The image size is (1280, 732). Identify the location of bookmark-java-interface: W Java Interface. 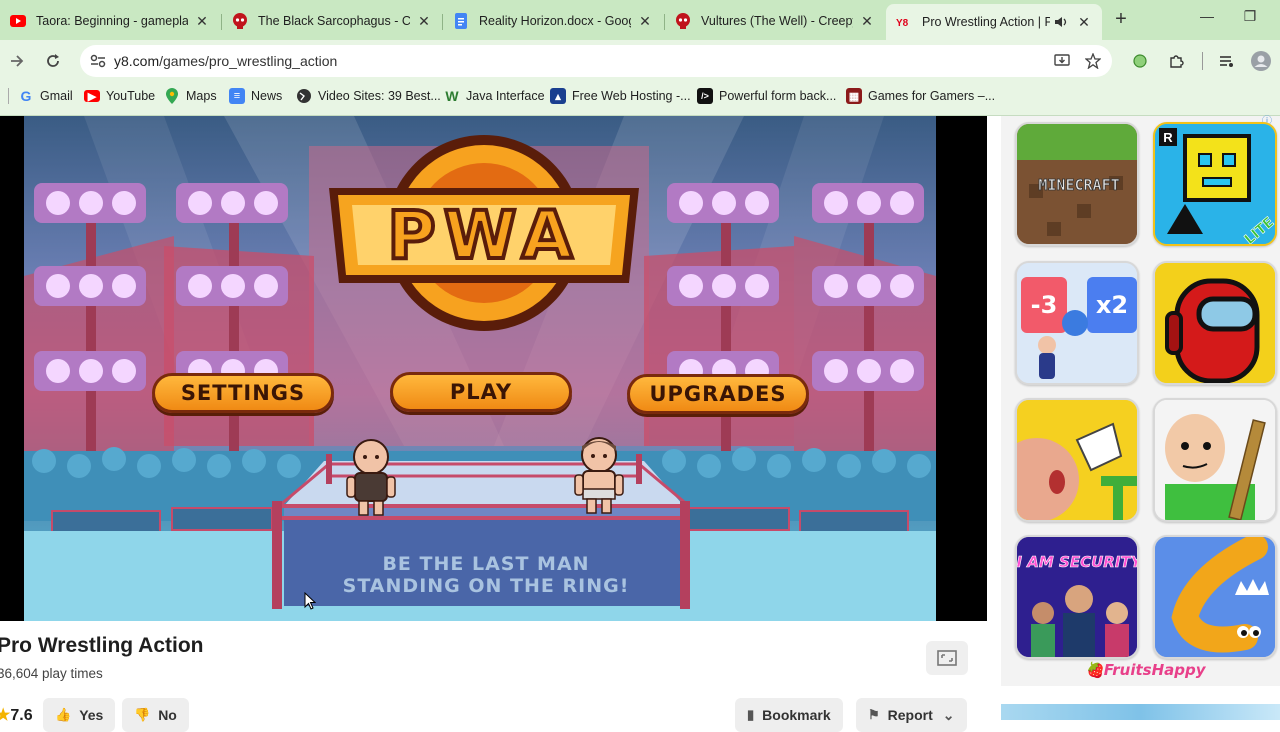
(494, 96).